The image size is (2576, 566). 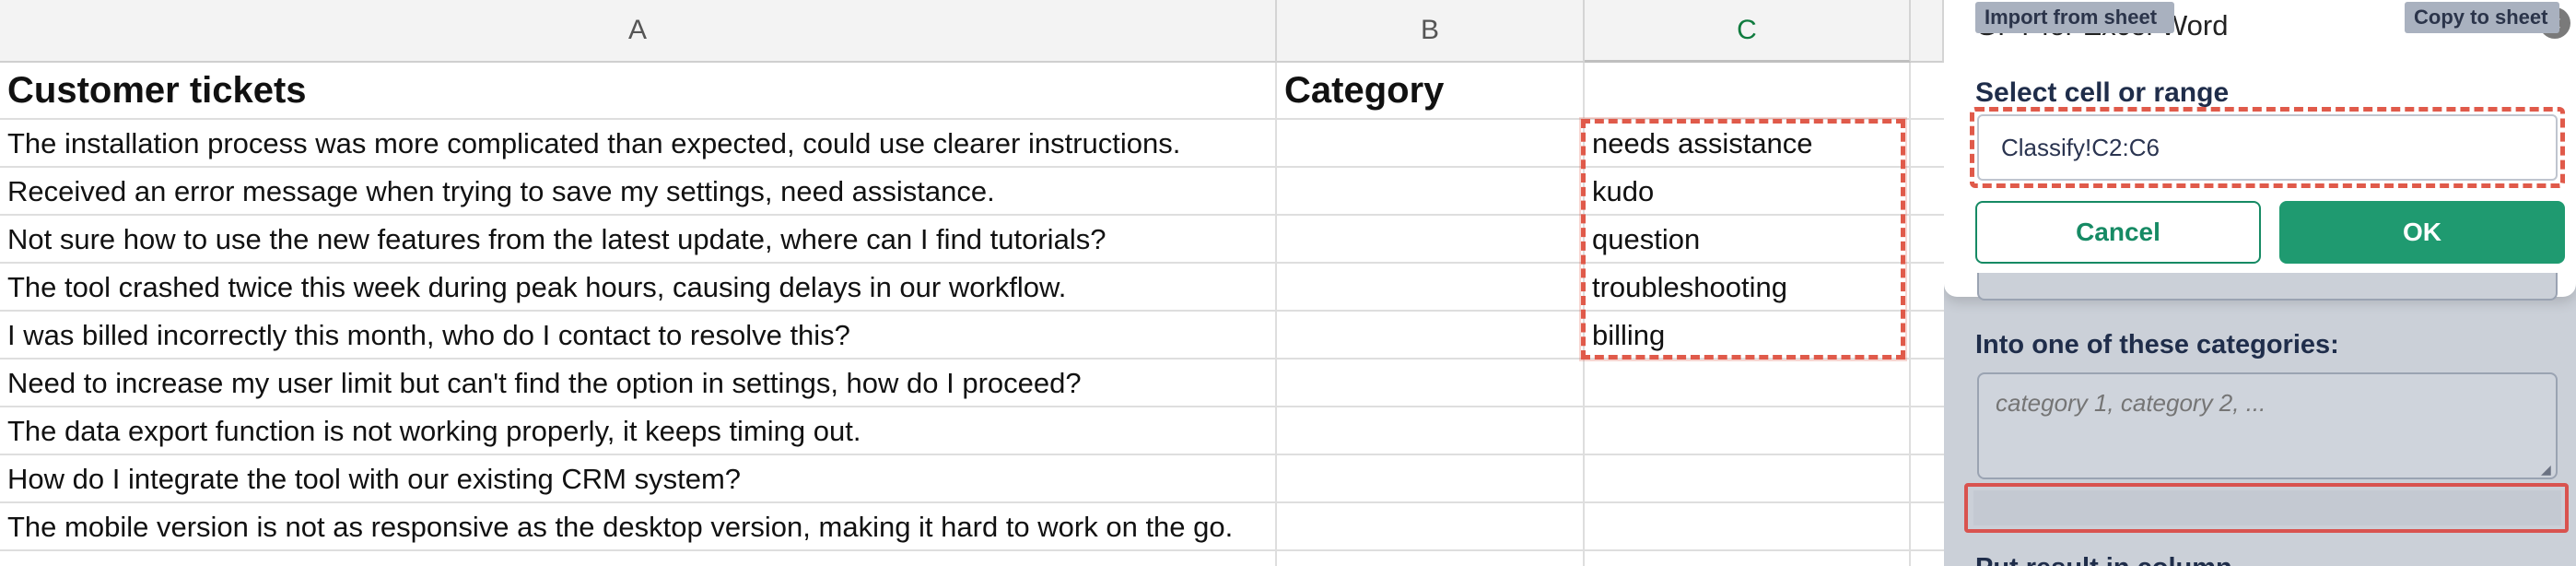 I want to click on range-label: Select cell or range, so click(x=2102, y=92).